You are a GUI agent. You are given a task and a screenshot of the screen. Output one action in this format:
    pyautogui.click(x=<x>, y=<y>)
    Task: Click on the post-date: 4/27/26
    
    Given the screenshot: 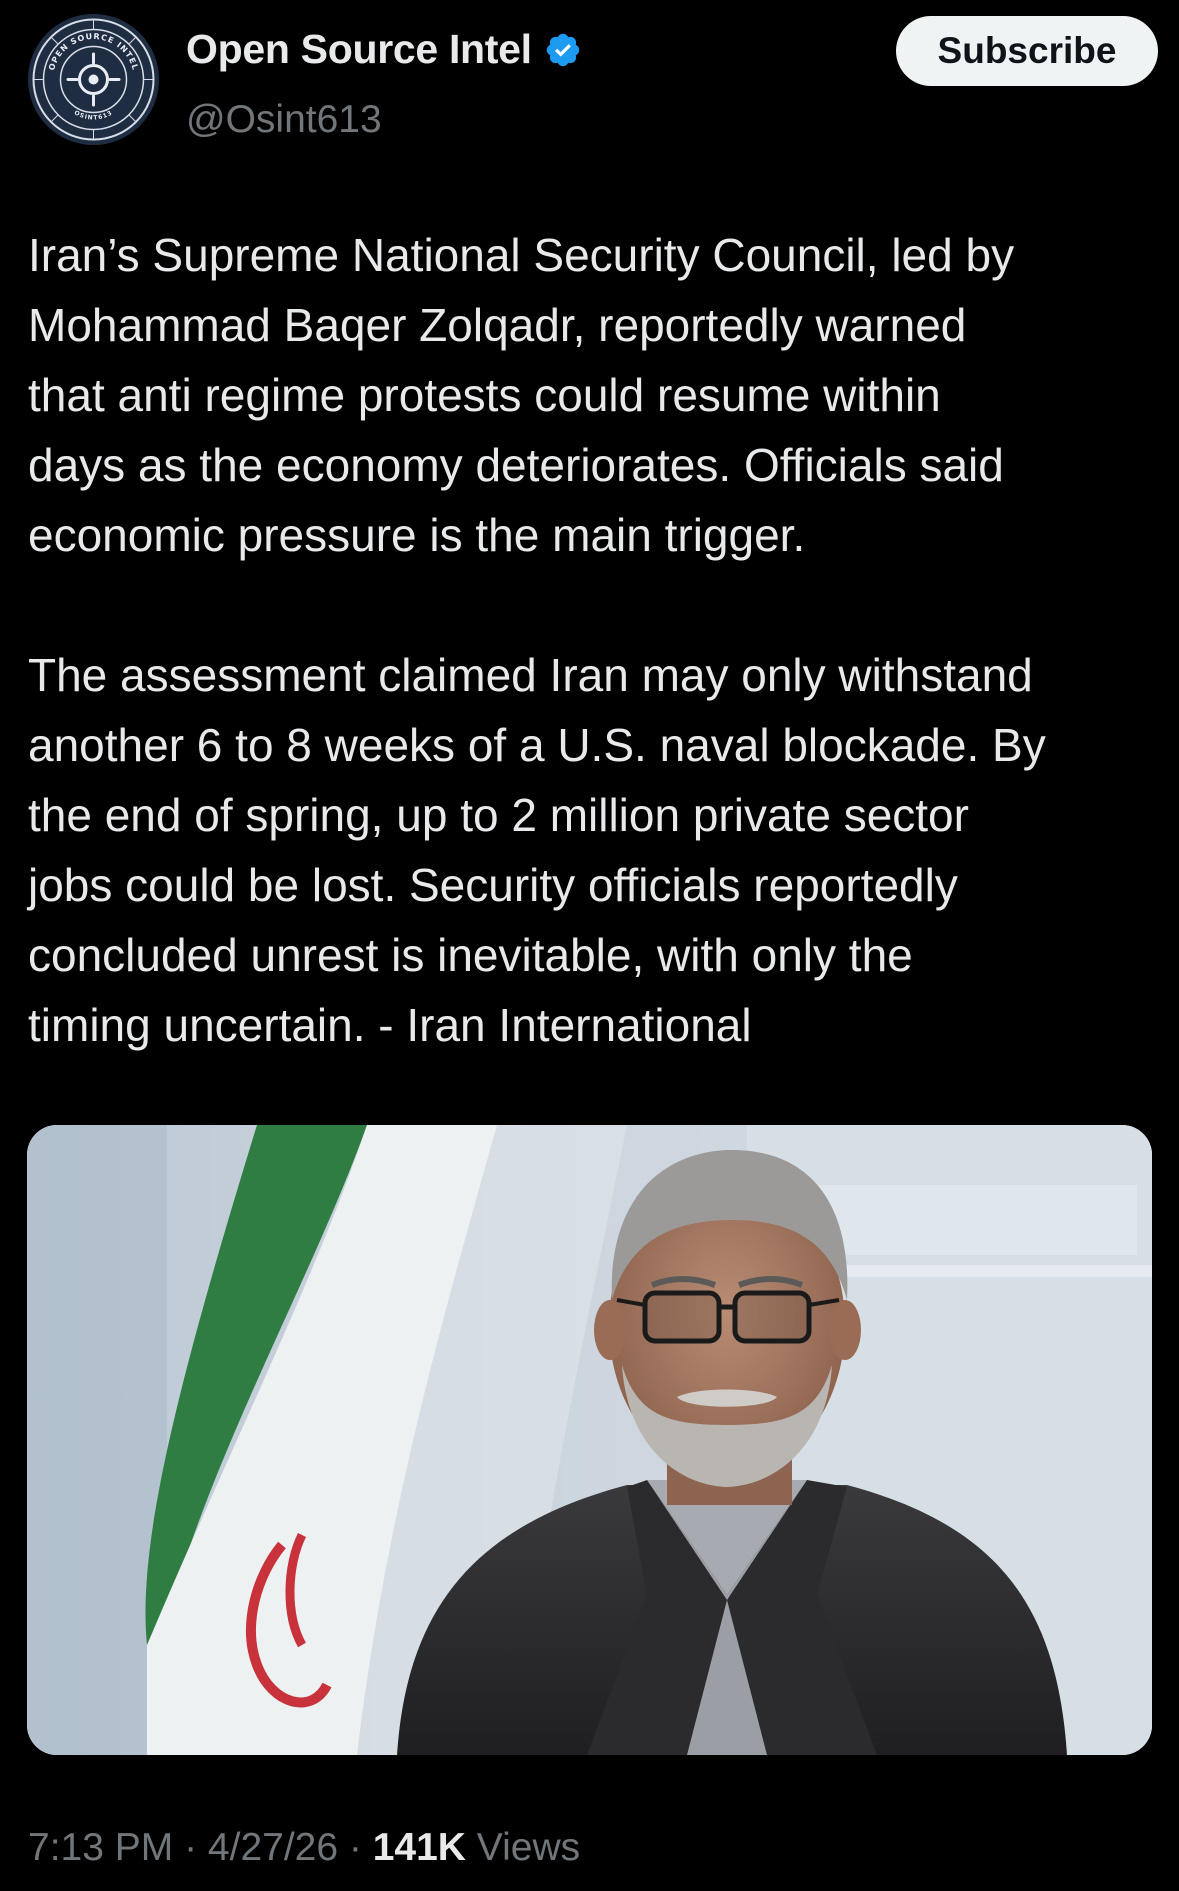 What is the action you would take?
    pyautogui.click(x=273, y=1847)
    